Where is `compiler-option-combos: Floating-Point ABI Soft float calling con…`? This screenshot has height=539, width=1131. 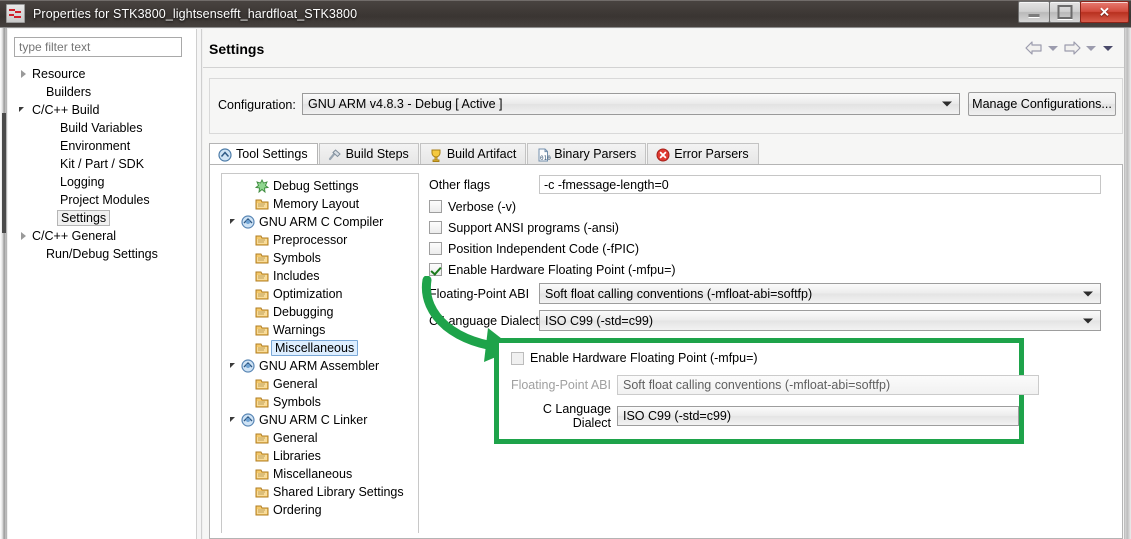
compiler-option-combos: Floating-Point ABI Soft float calling con… is located at coordinates (771, 307).